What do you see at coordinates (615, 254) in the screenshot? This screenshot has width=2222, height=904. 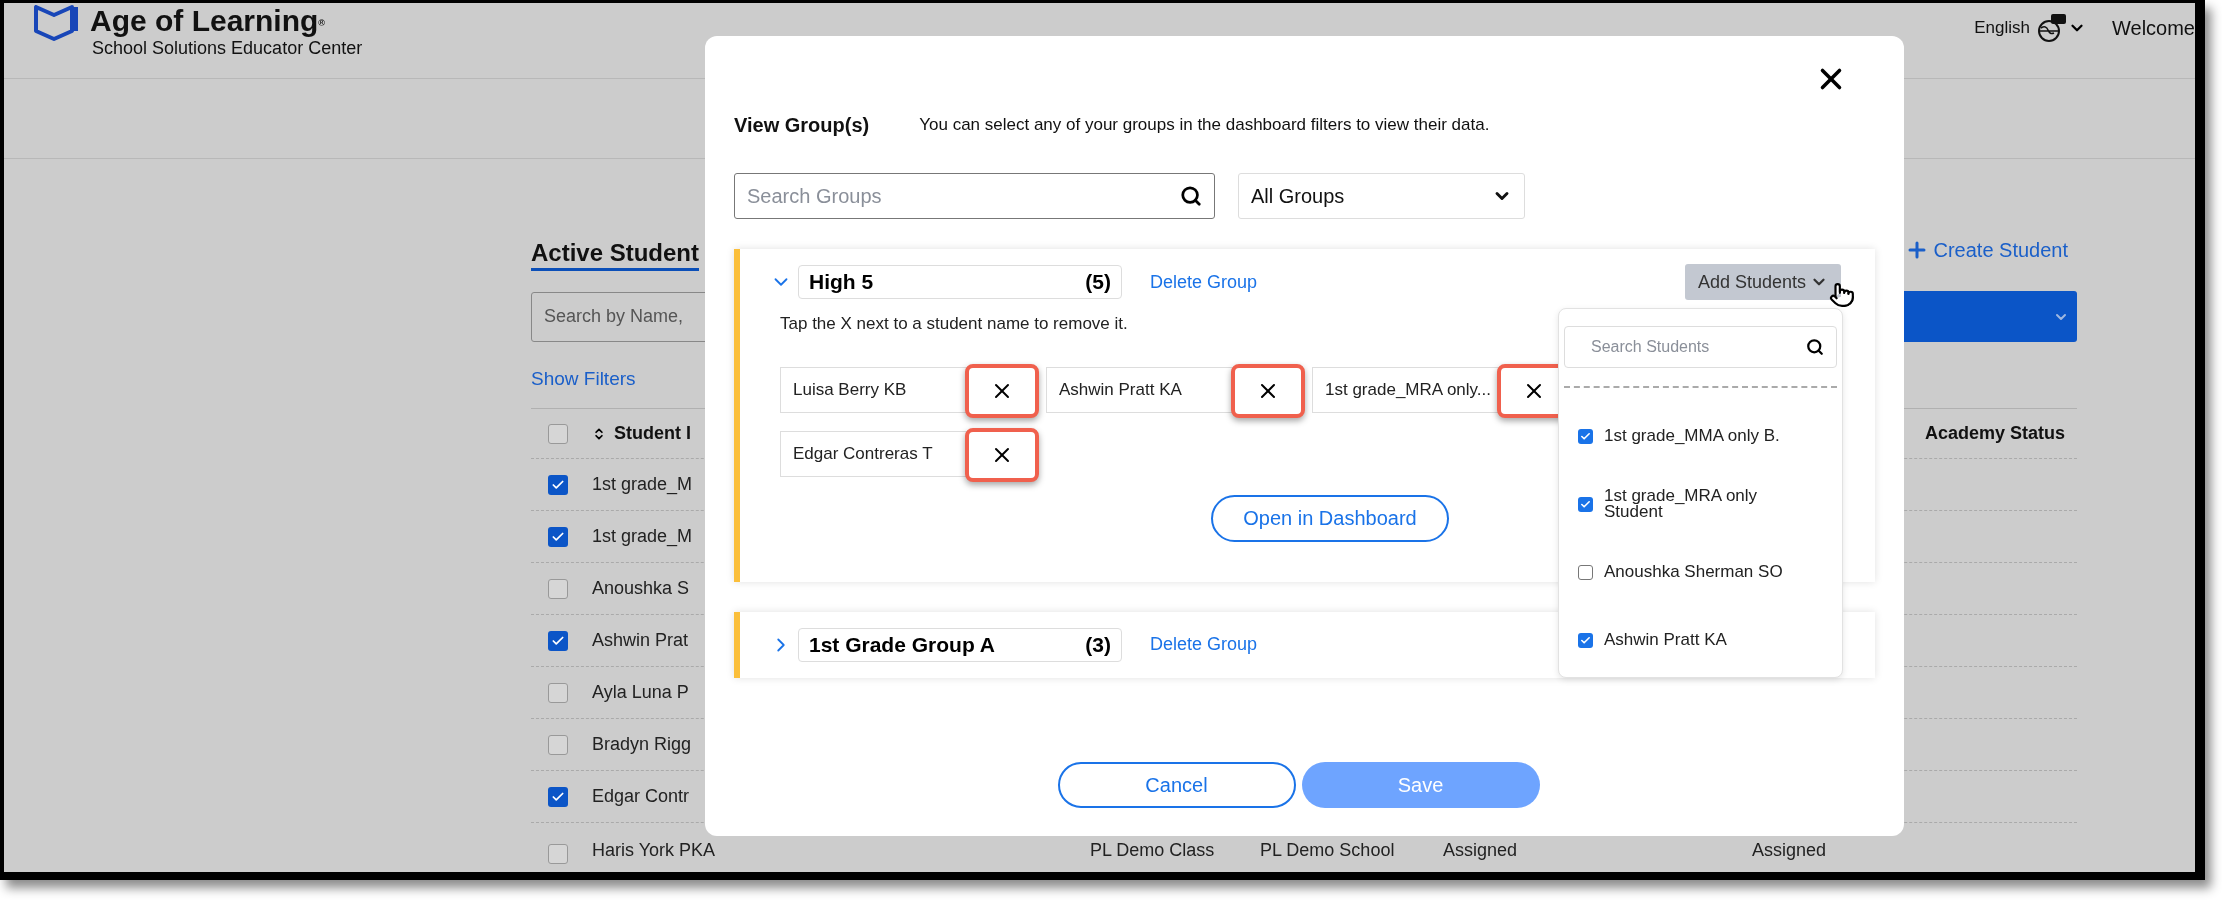 I see `page-title: Active Student` at bounding box center [615, 254].